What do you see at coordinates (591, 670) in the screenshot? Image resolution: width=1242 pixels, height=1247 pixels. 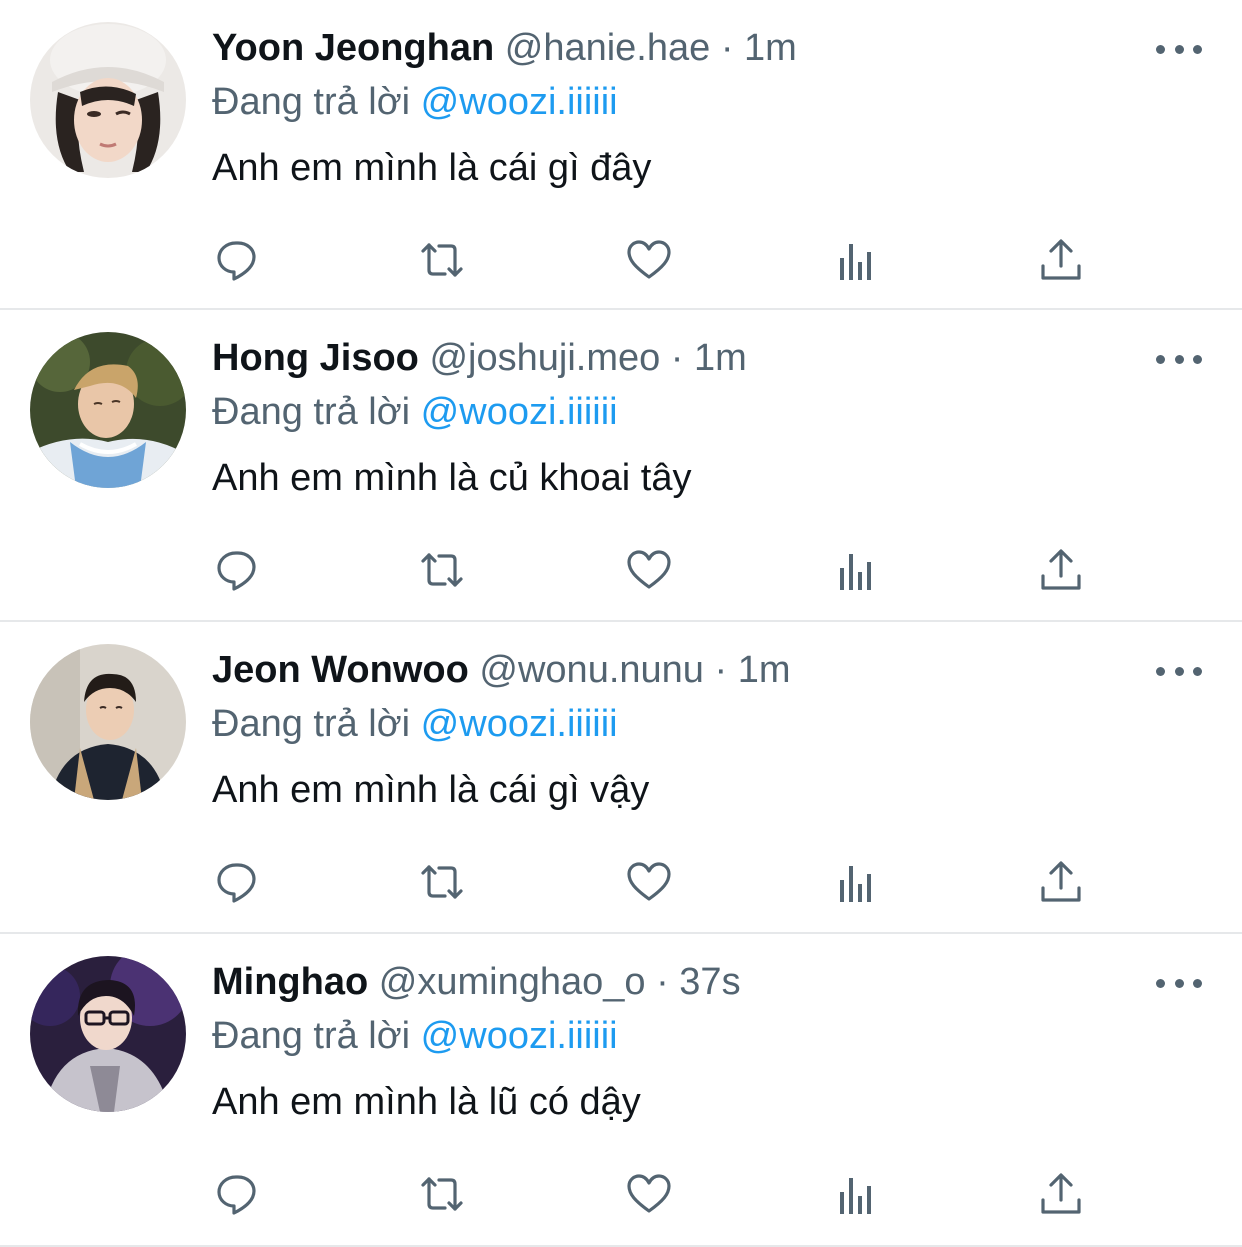 I see `handle: @wonu.nunu` at bounding box center [591, 670].